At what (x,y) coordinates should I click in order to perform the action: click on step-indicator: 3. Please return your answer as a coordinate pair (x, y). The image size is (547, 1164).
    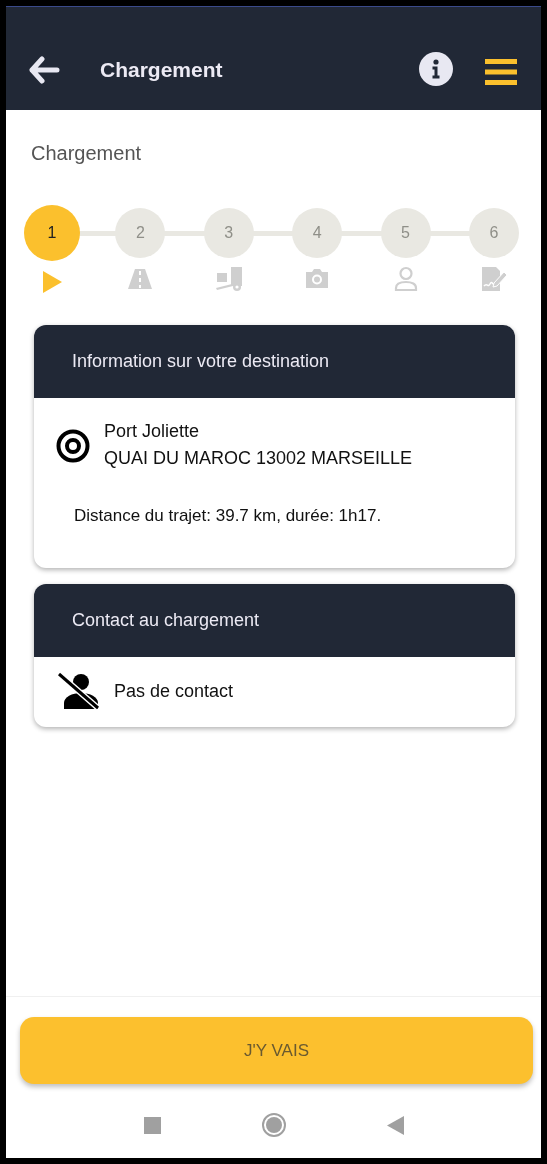
    Looking at the image, I should click on (228, 233).